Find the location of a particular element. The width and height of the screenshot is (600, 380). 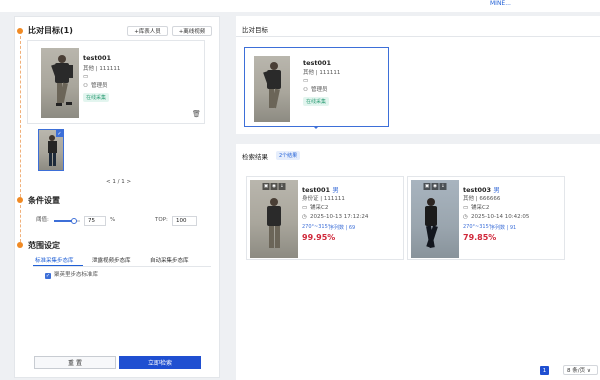

selected-target-photo is located at coordinates (272, 89).